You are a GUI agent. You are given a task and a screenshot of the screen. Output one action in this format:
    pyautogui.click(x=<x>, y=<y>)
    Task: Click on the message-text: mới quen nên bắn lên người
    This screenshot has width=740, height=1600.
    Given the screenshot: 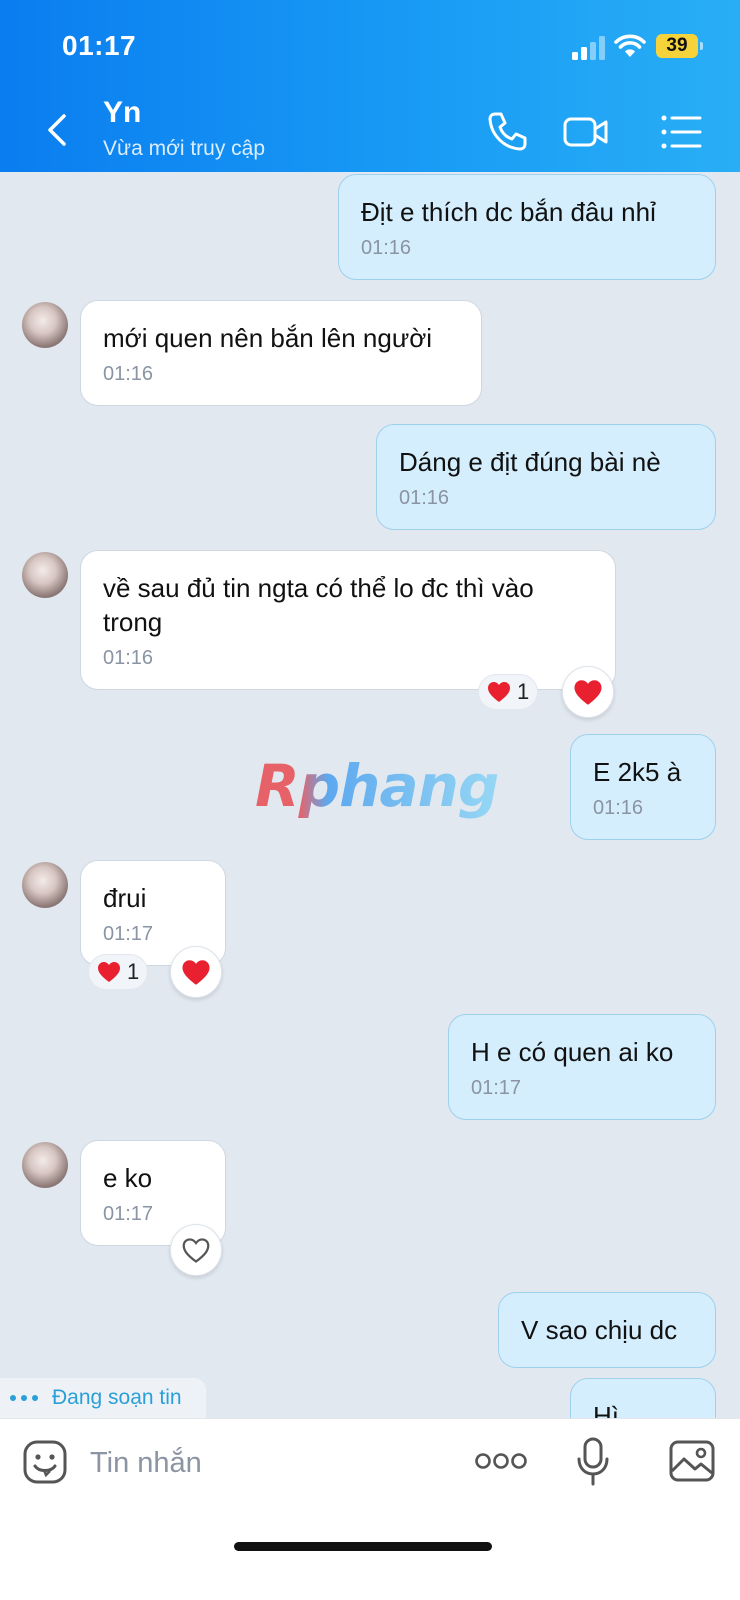 What is the action you would take?
    pyautogui.click(x=268, y=338)
    